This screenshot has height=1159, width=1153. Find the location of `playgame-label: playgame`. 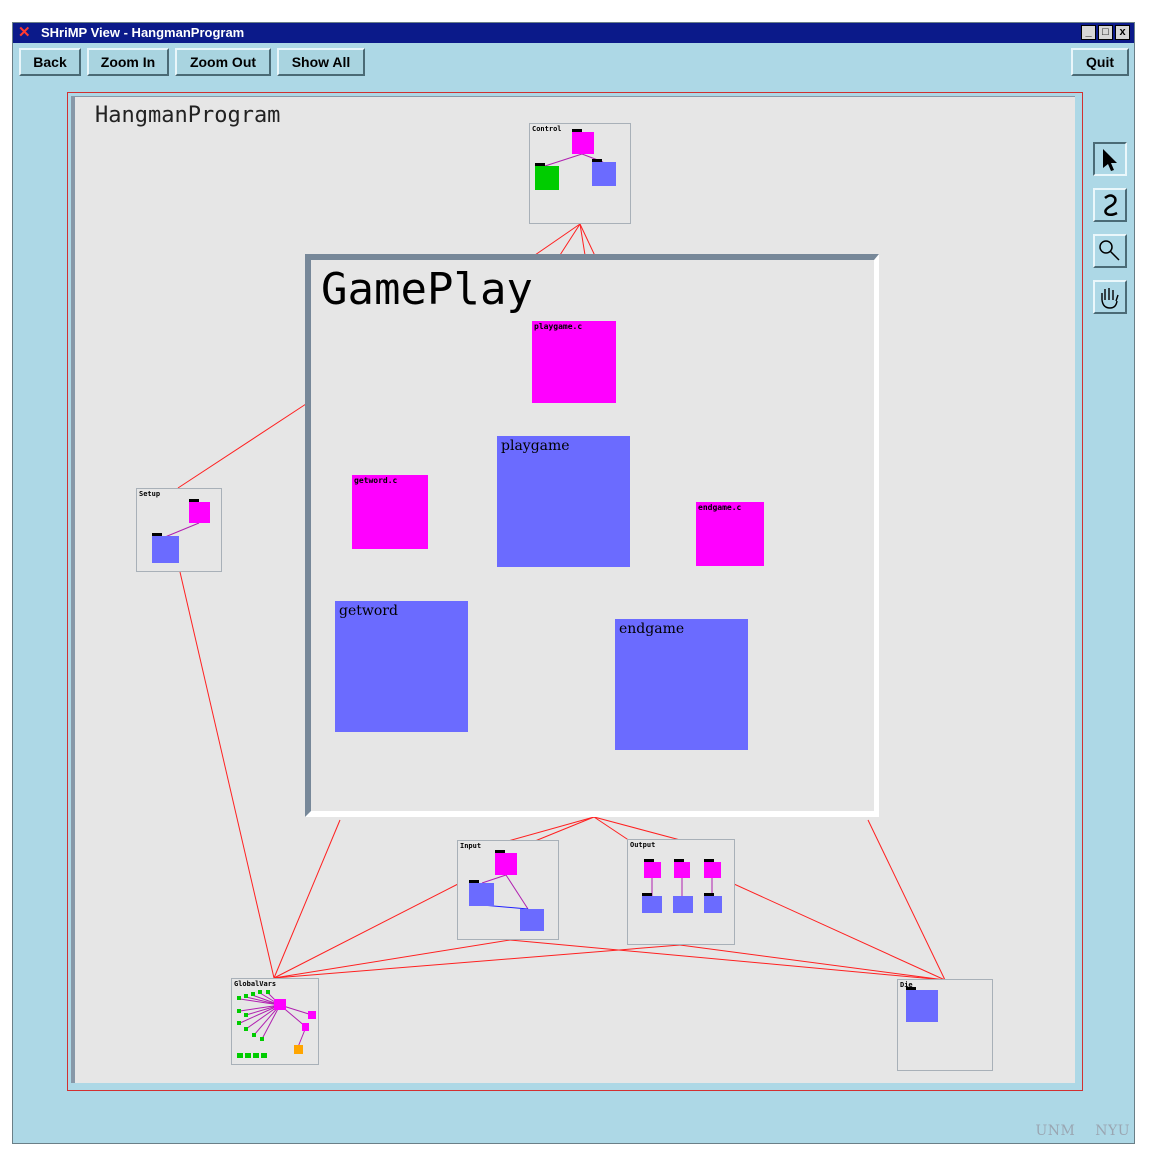

playgame-label: playgame is located at coordinates (535, 446).